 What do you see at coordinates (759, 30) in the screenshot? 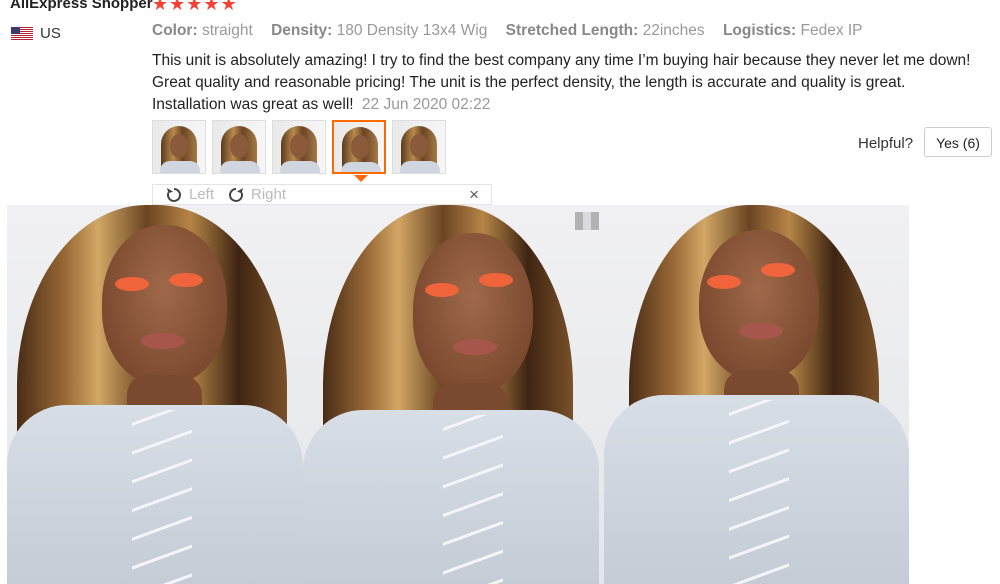
I see `spec-label: Logistics:` at bounding box center [759, 30].